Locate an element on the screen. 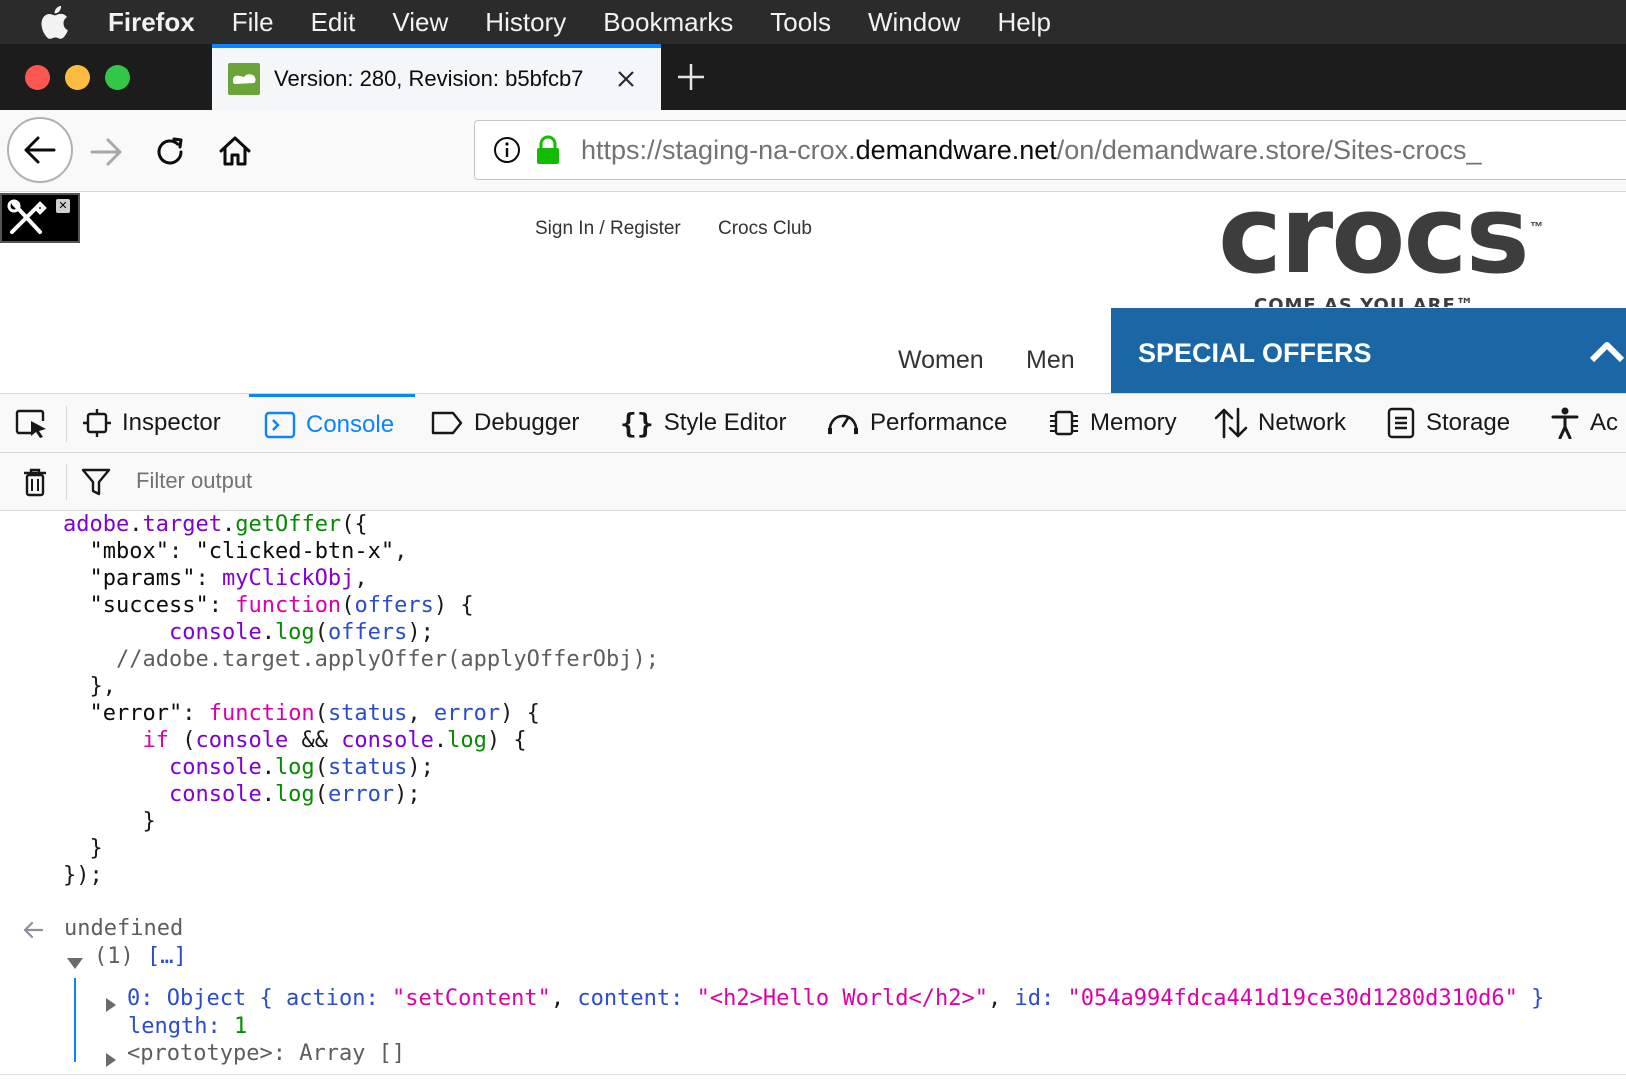 Image resolution: width=1626 pixels, height=1084 pixels. browser-tab: Version: 280, Revision: b5bfcb7 is located at coordinates (436, 77).